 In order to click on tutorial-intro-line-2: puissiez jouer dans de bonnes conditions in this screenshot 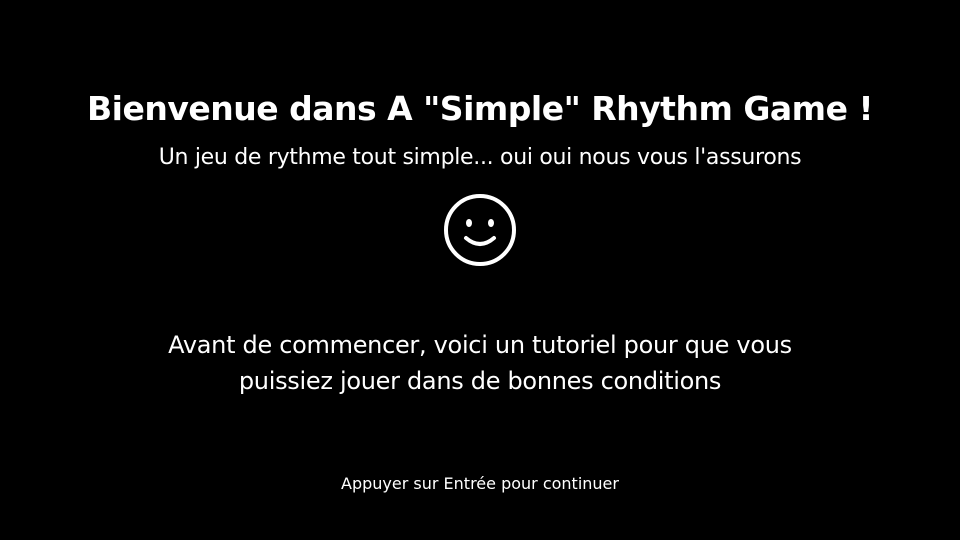, I will do `click(480, 381)`.